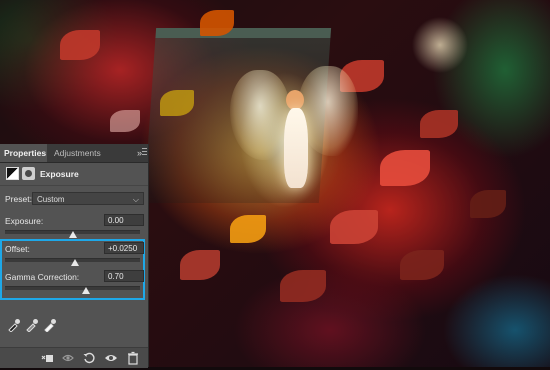  Describe the element at coordinates (28, 173) in the screenshot. I see `layer-mask-icon` at that location.